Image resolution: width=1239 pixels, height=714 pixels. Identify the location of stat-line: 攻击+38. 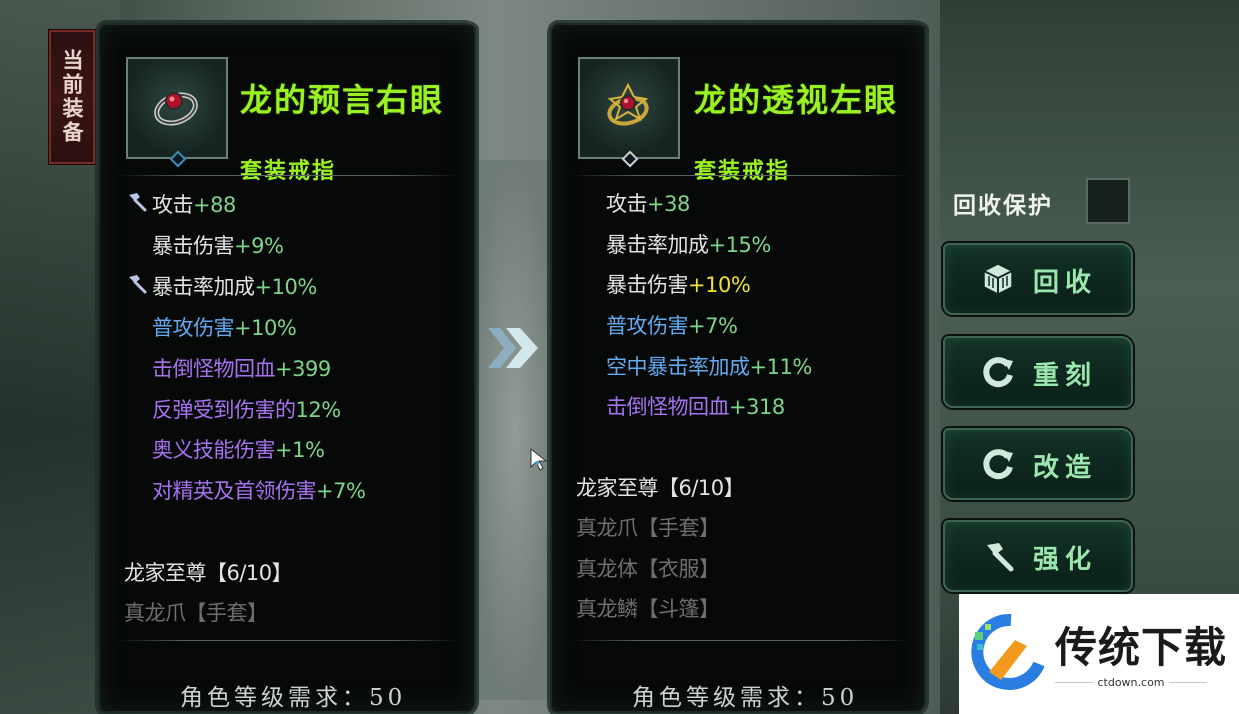
(648, 203).